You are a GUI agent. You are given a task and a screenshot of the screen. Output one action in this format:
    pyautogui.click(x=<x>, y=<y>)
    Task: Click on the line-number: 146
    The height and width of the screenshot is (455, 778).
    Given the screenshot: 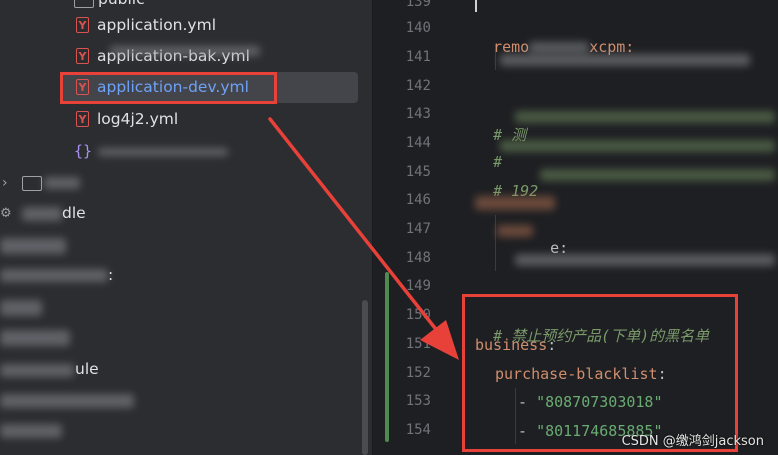 What is the action you would take?
    pyautogui.click(x=418, y=200)
    